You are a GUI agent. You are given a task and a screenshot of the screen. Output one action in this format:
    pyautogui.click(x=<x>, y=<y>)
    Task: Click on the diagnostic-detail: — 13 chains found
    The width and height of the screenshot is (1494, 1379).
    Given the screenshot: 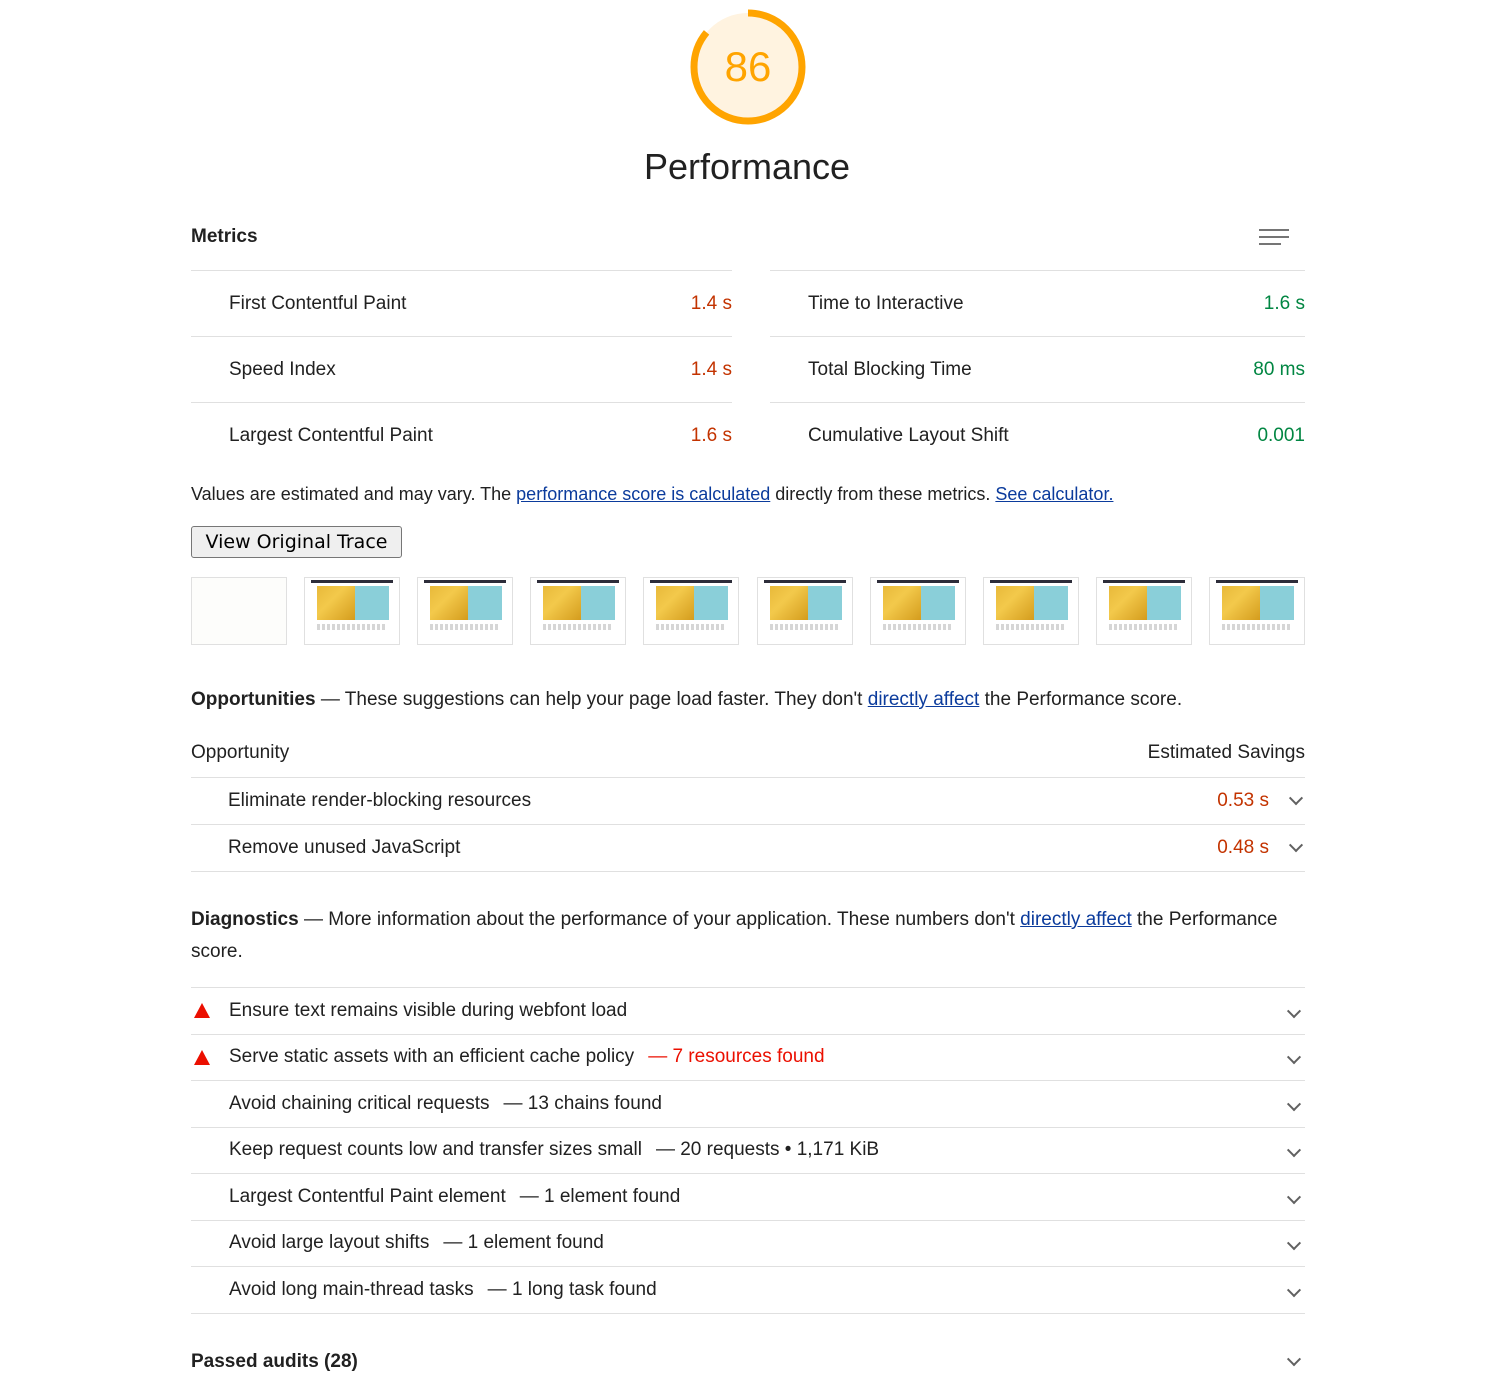 What is the action you would take?
    pyautogui.click(x=582, y=1103)
    